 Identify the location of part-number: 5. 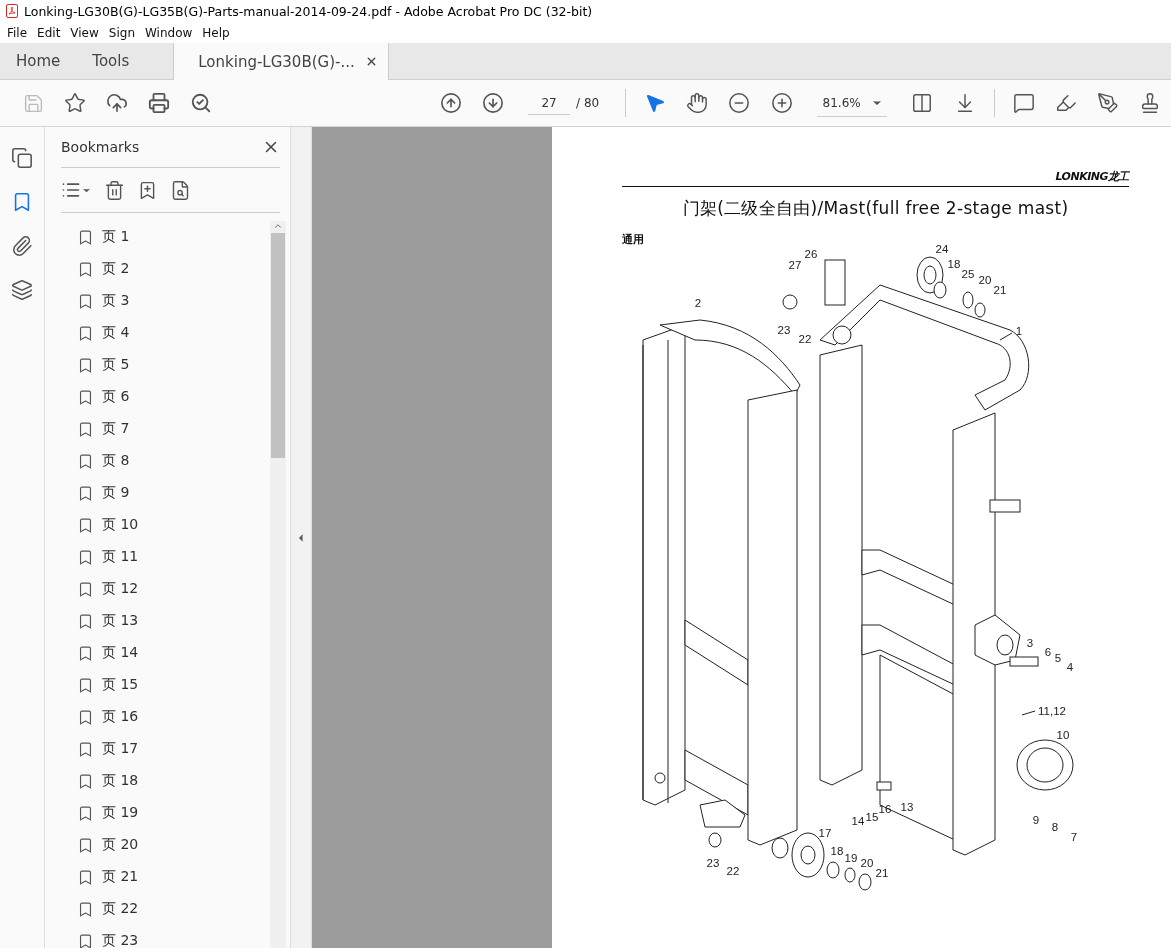
(1058, 658).